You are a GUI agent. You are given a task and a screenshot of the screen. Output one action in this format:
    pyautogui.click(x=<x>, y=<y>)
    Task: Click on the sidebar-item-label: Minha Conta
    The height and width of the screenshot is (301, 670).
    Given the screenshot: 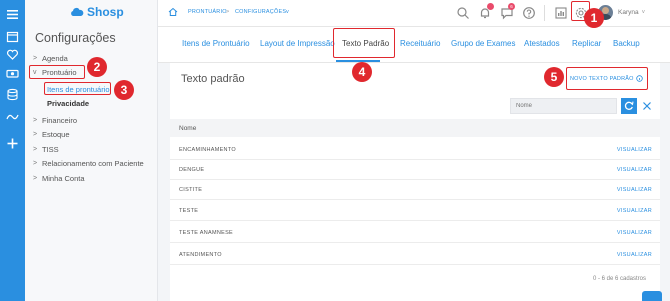 What is the action you would take?
    pyautogui.click(x=63, y=178)
    